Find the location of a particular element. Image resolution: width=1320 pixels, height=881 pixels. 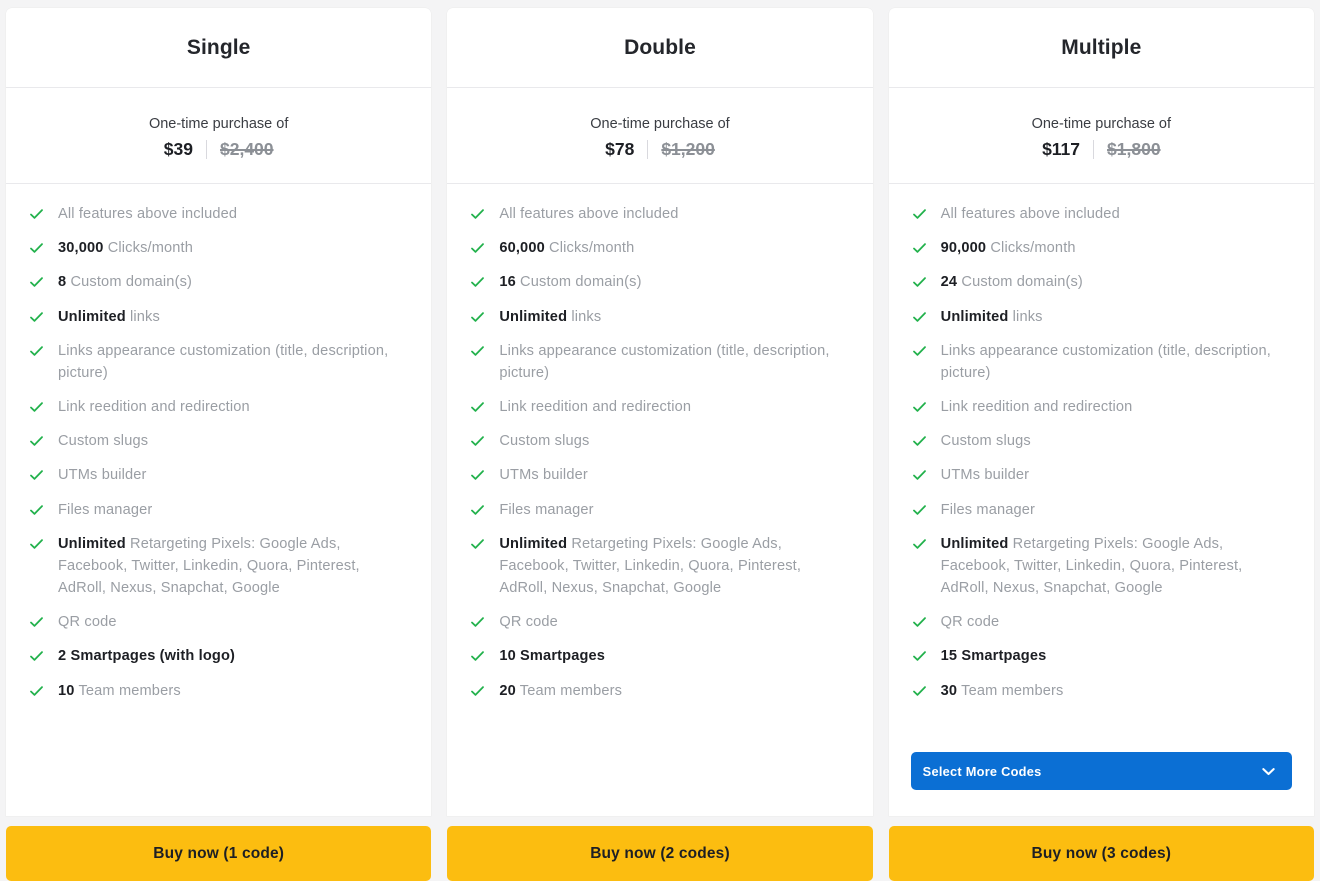

feature-label: 16 Custom domain(s) is located at coordinates (570, 282).